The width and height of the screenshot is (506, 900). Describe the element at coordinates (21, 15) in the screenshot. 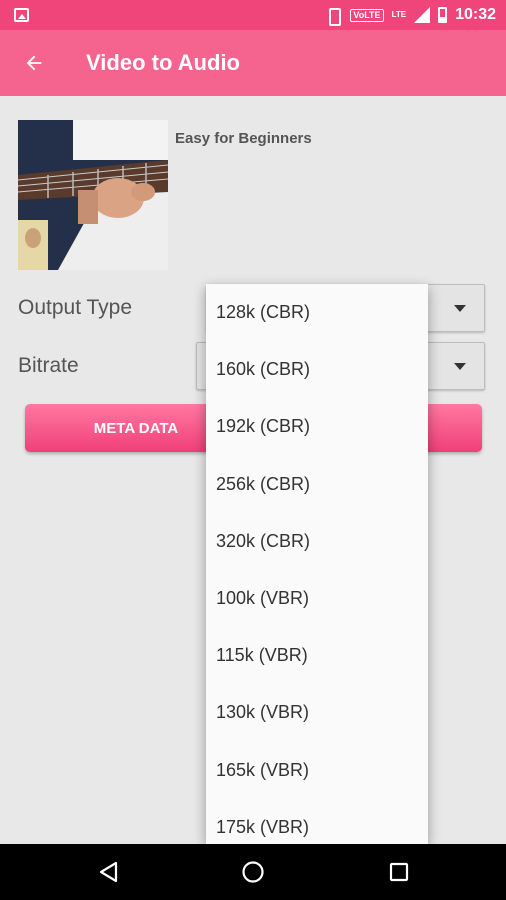

I see `image-icon` at that location.